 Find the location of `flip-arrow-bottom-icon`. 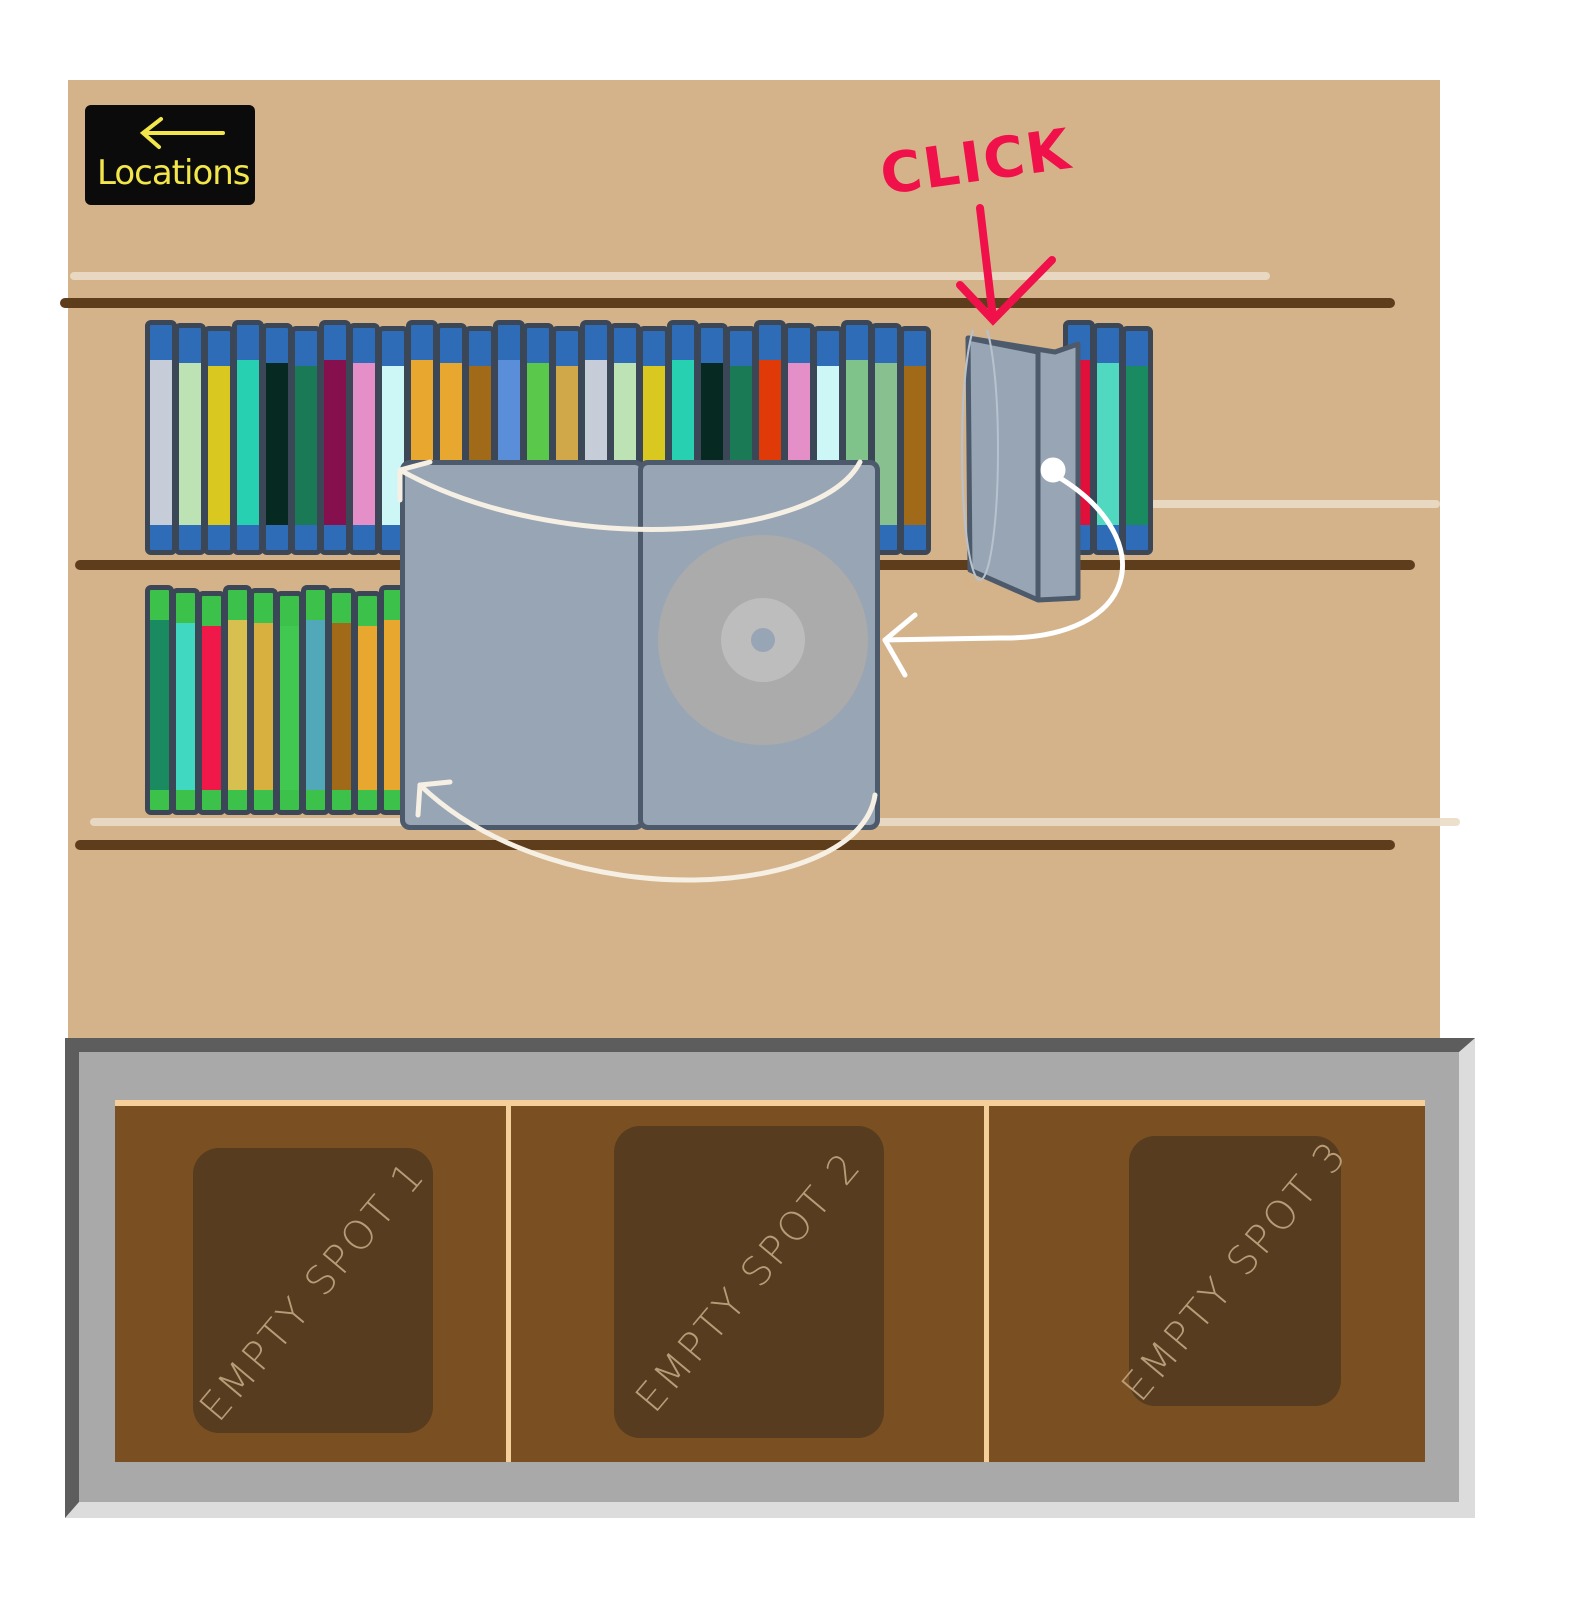

flip-arrow-bottom-icon is located at coordinates (646, 831).